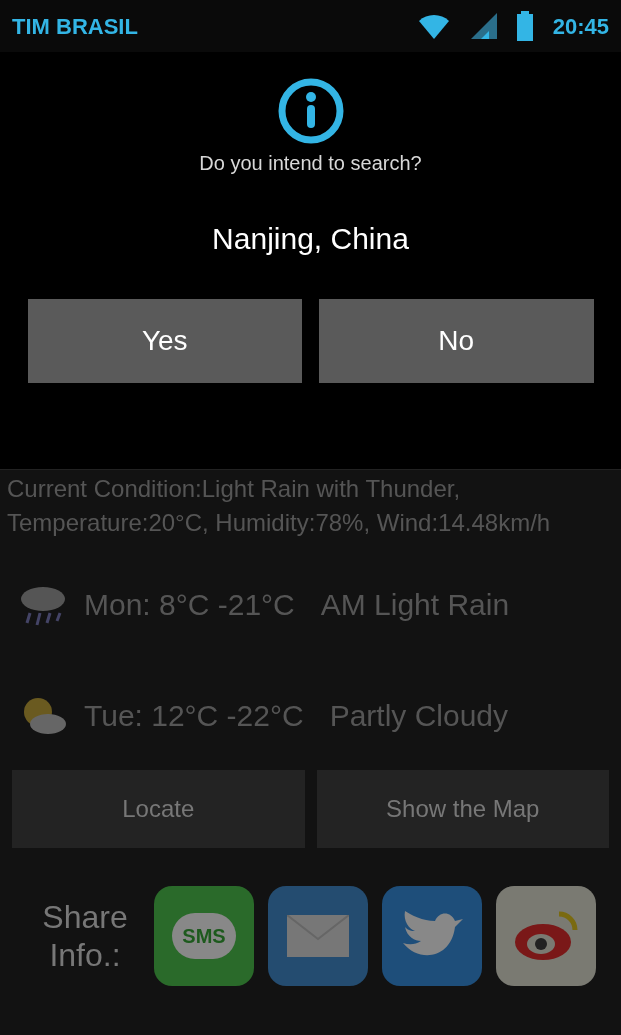 The image size is (621, 1035). Describe the element at coordinates (189, 604) in the screenshot. I see `forecast-day: Mon: 8°C -21°C` at that location.